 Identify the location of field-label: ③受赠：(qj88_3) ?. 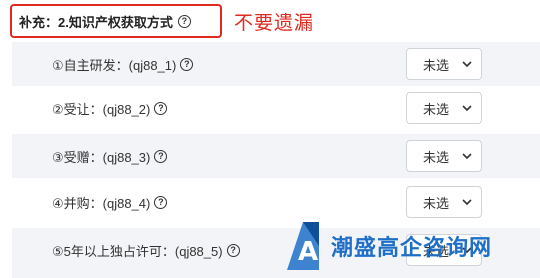
(110, 156).